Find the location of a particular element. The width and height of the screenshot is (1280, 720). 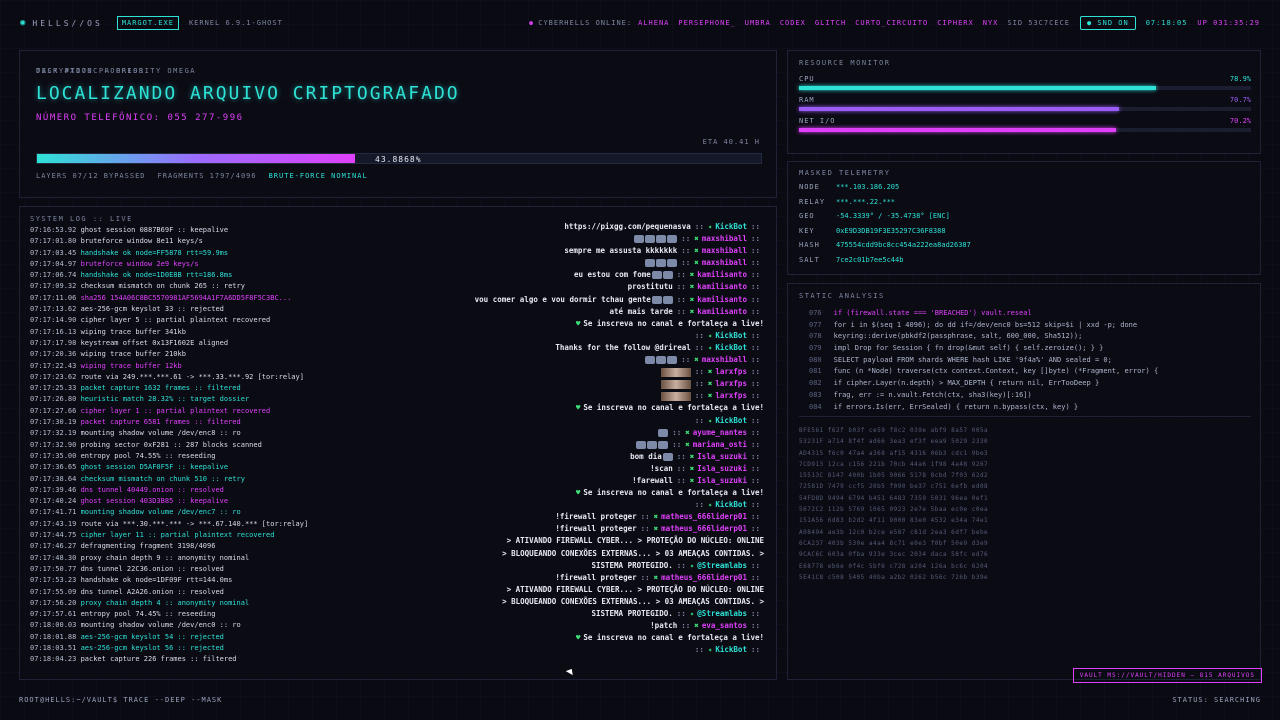

sound-toggle: ● SND ON is located at coordinates (1107, 23).